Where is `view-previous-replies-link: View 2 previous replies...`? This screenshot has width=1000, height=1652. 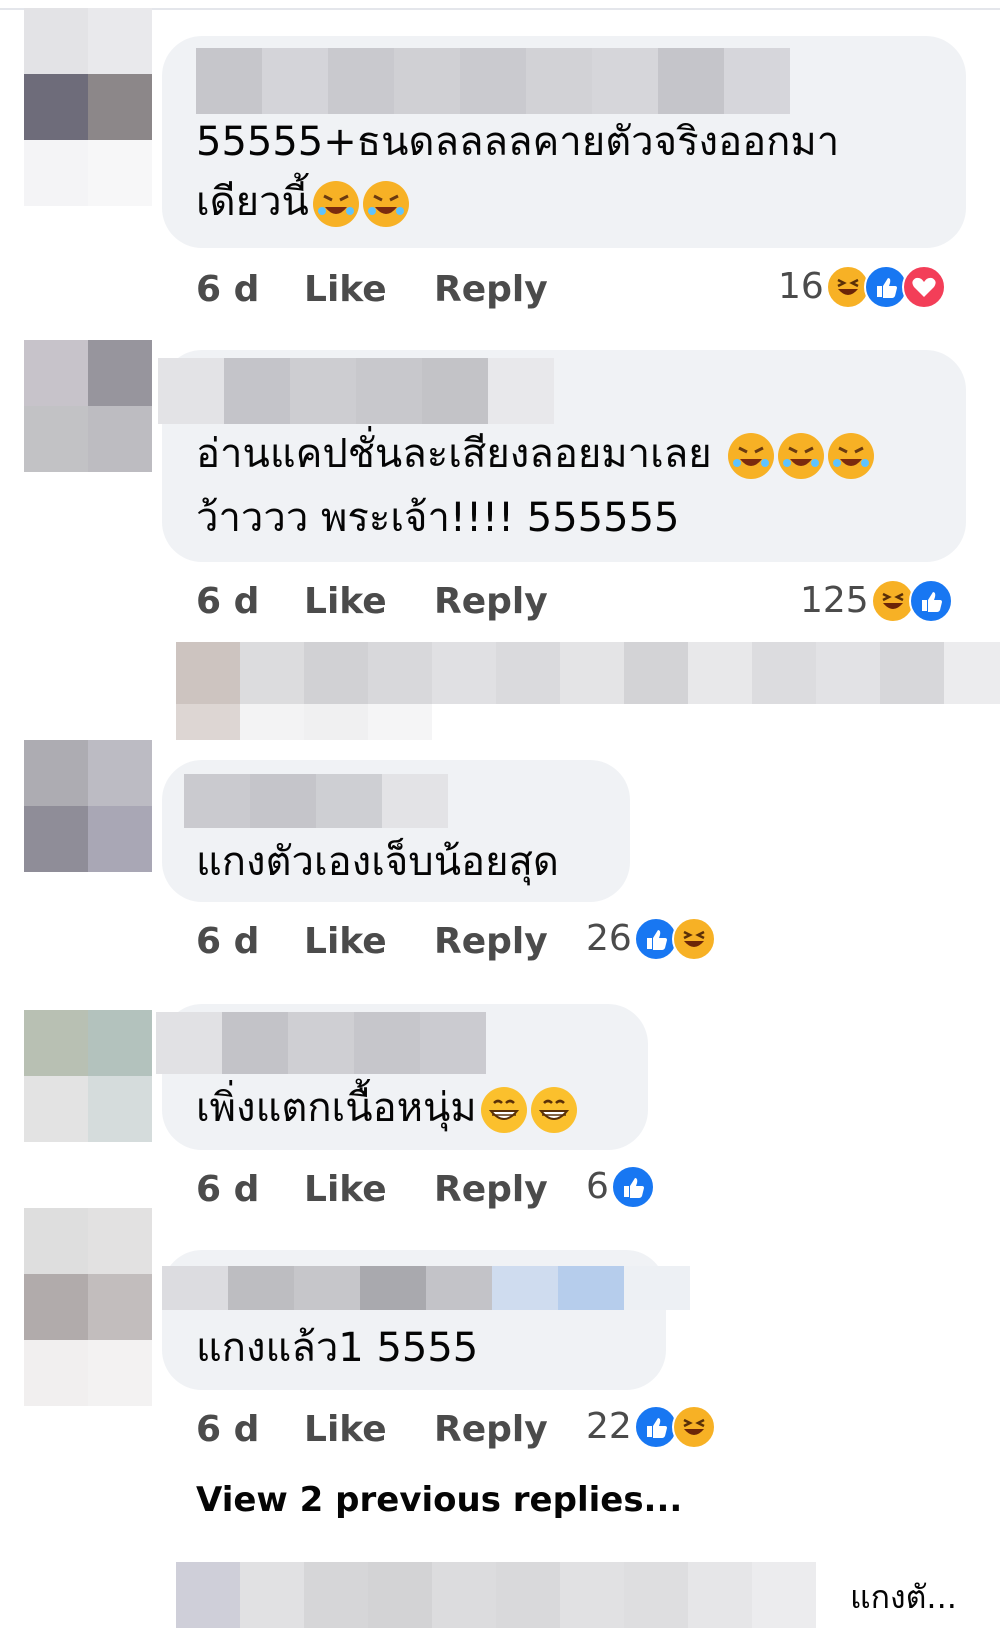 view-previous-replies-link: View 2 previous replies... is located at coordinates (439, 1500).